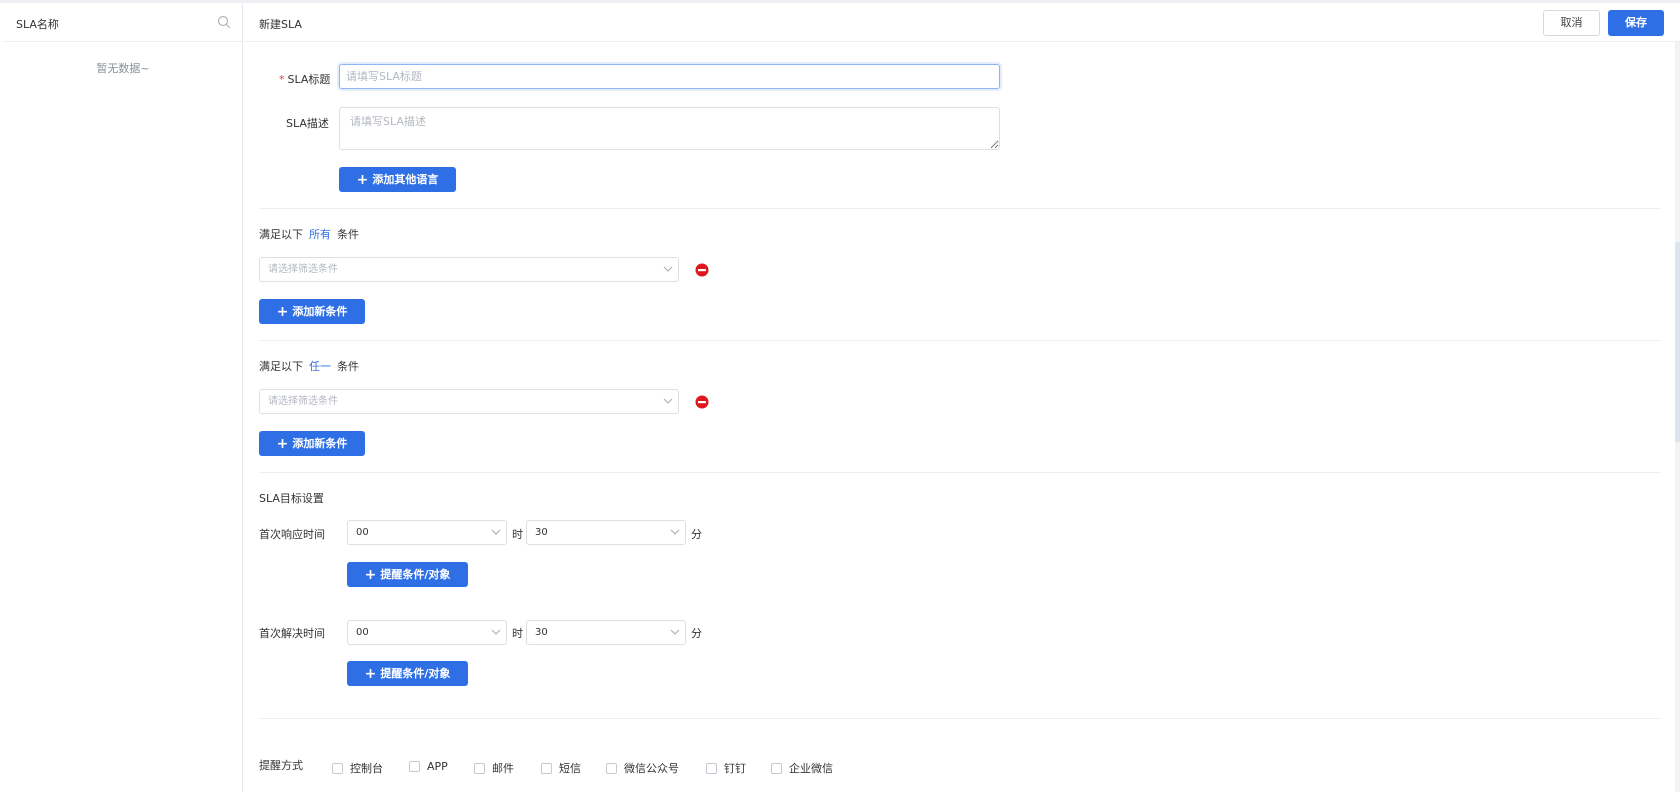 The image size is (1680, 792). What do you see at coordinates (282, 79) in the screenshot?
I see `required-mark: *` at bounding box center [282, 79].